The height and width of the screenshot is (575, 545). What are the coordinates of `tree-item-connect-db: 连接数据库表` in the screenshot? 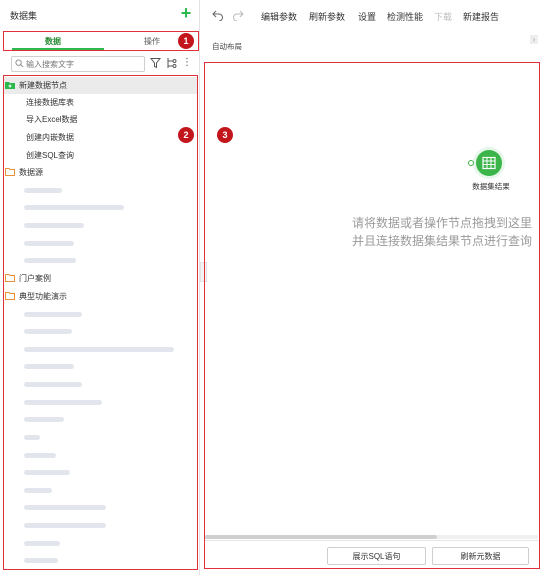 It's located at (111, 102).